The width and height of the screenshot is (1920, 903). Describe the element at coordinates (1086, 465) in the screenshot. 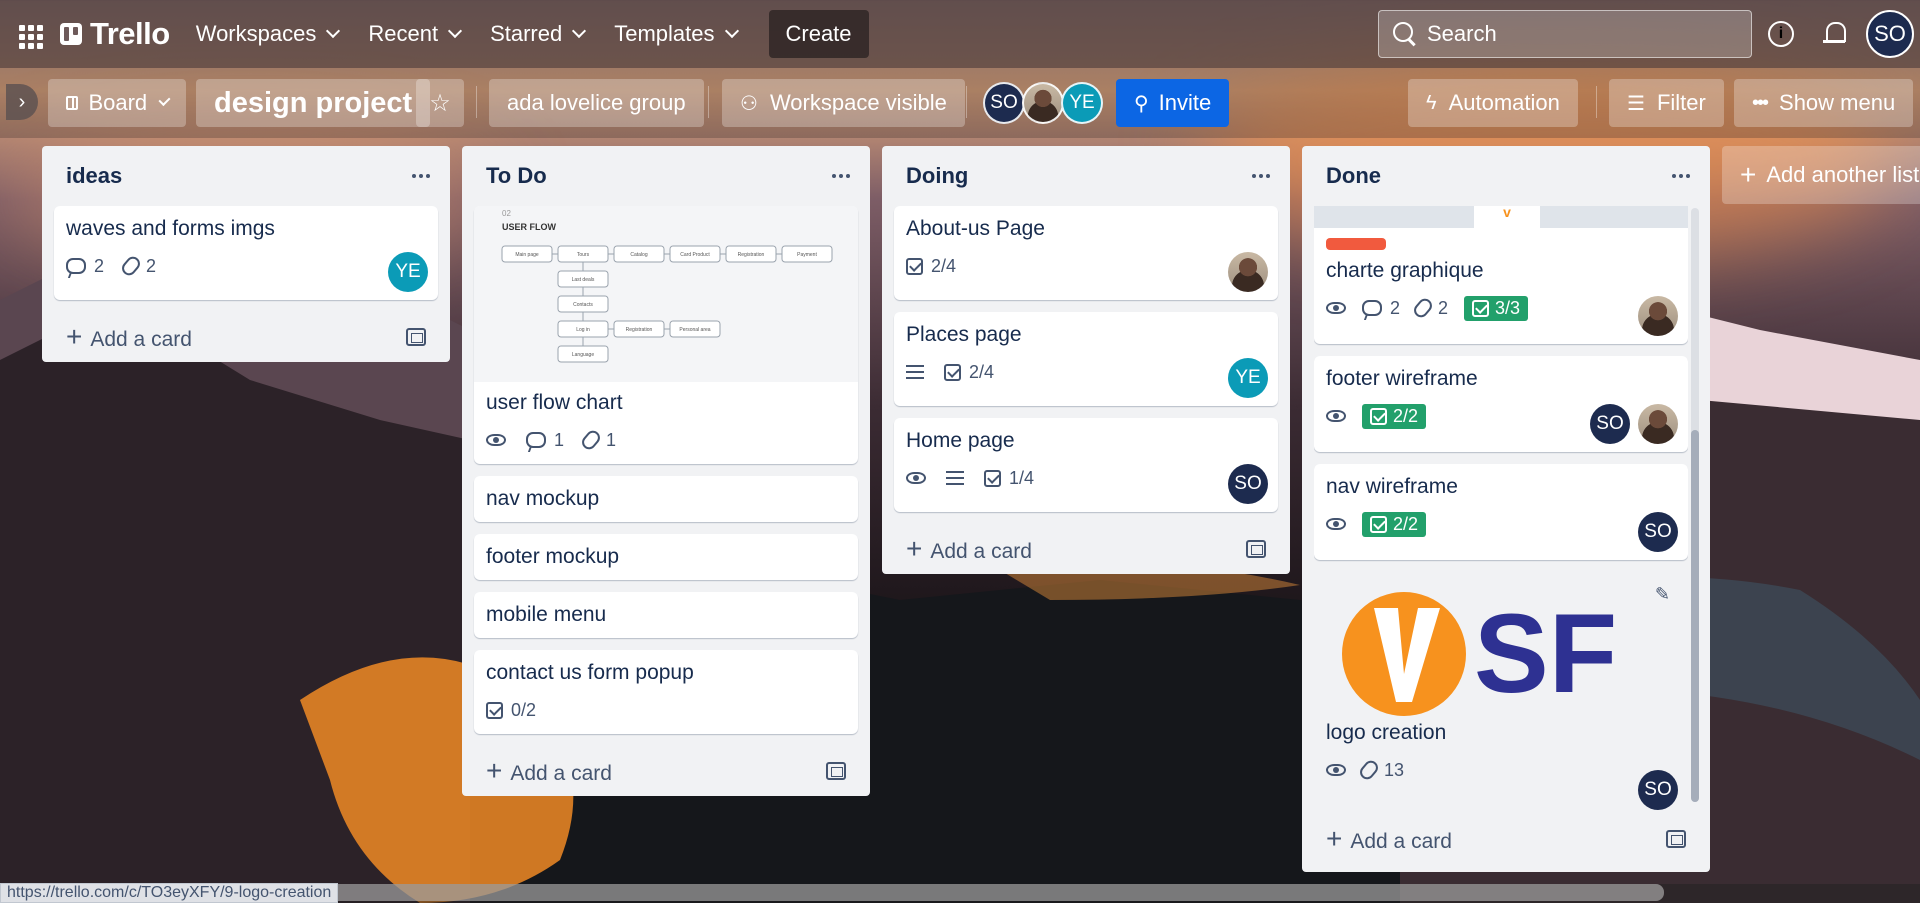

I see `card: Home page 1/4 SO` at that location.